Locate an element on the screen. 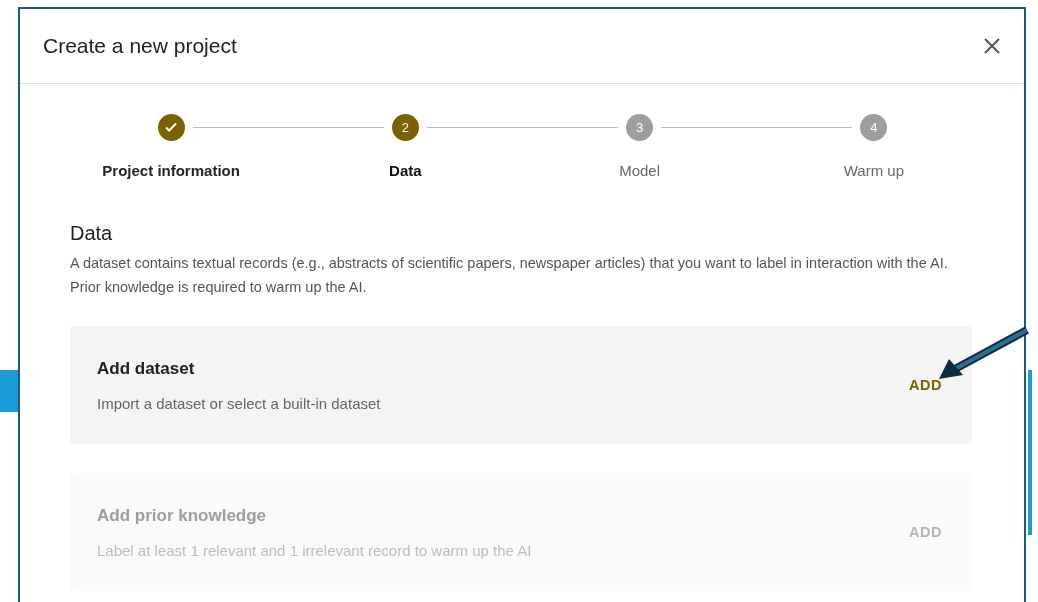 The width and height of the screenshot is (1038, 602). step-label: Project information is located at coordinates (171, 170).